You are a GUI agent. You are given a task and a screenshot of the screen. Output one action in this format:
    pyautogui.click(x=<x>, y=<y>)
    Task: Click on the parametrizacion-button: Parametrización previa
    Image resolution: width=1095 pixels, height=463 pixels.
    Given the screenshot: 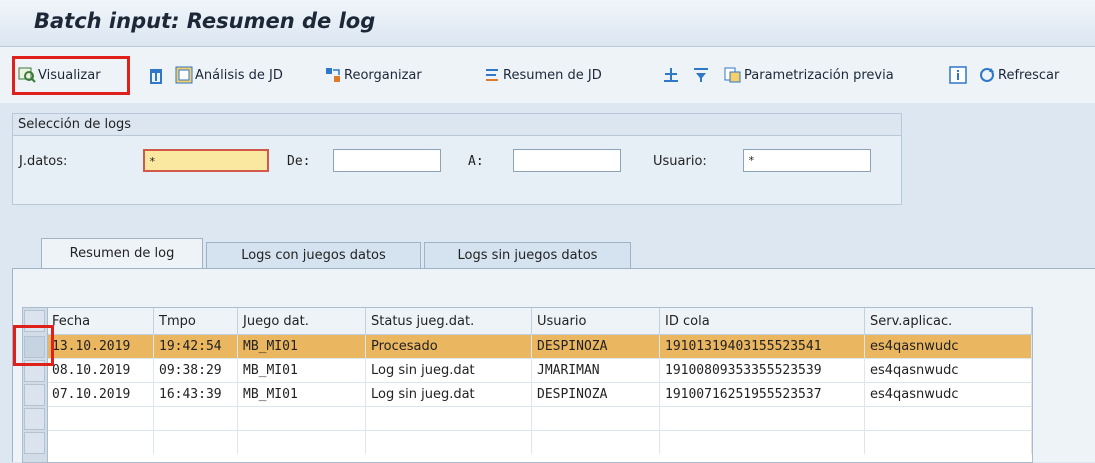 What is the action you would take?
    pyautogui.click(x=809, y=75)
    